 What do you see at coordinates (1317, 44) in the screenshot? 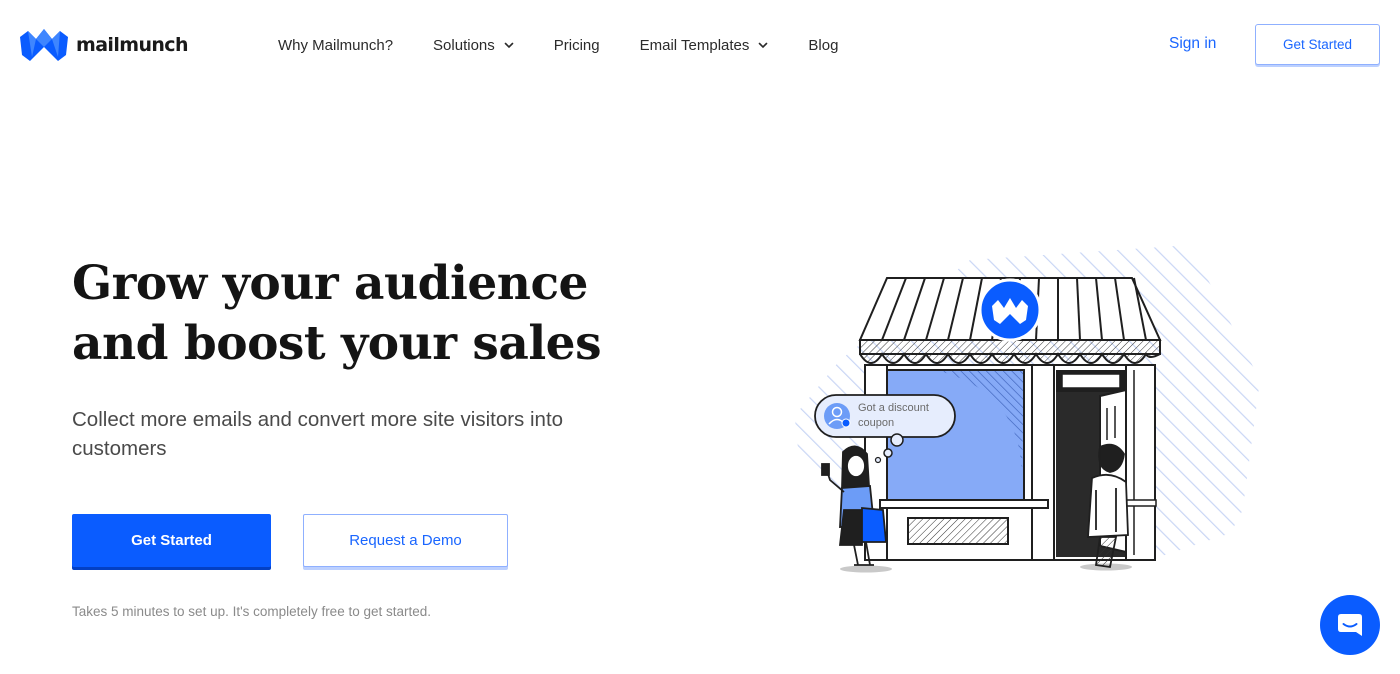
I see `header-get-started-button: Get Started` at bounding box center [1317, 44].